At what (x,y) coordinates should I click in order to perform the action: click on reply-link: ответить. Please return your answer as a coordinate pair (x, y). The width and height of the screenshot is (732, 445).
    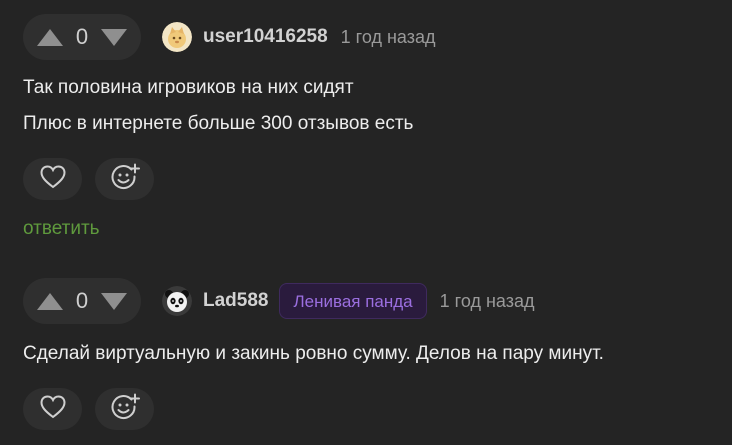
    Looking at the image, I should click on (377, 229).